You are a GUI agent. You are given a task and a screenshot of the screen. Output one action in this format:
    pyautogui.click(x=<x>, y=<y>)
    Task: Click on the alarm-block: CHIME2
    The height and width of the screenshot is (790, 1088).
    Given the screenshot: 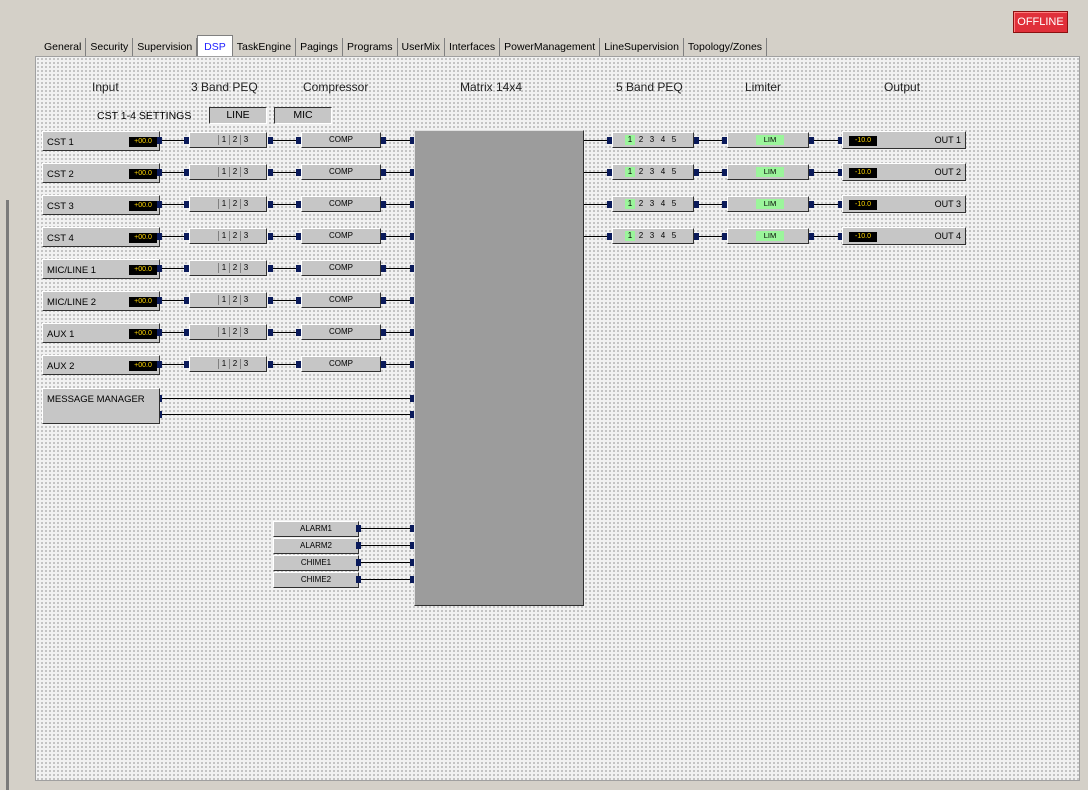 What is the action you would take?
    pyautogui.click(x=316, y=580)
    